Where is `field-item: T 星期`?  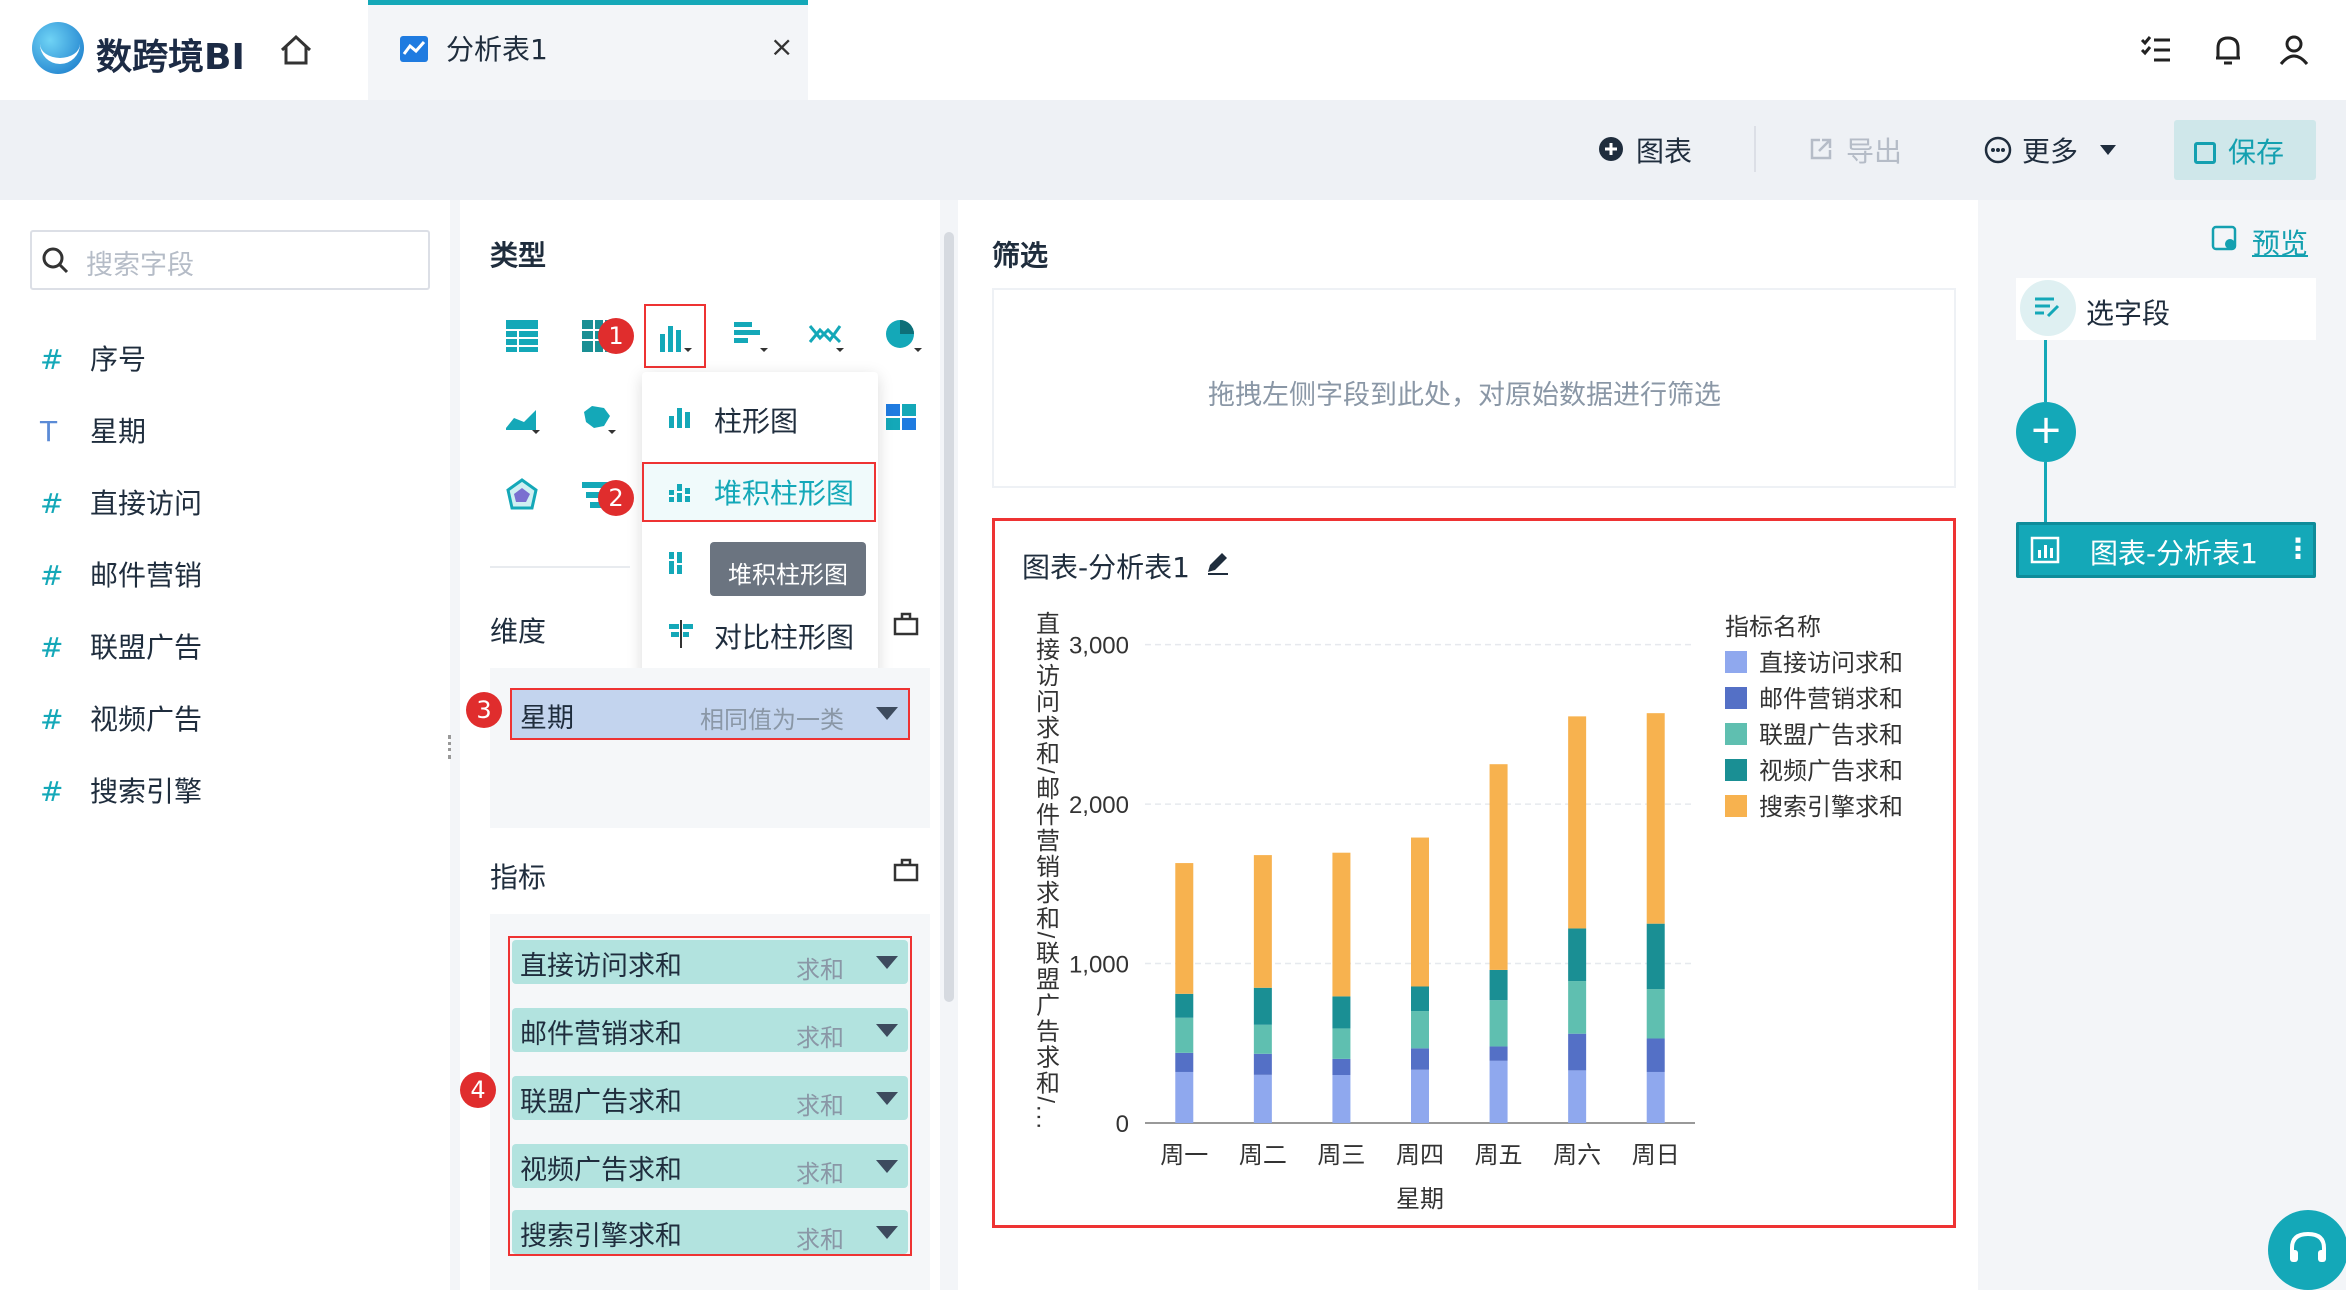
field-item: T 星期 is located at coordinates (93, 430).